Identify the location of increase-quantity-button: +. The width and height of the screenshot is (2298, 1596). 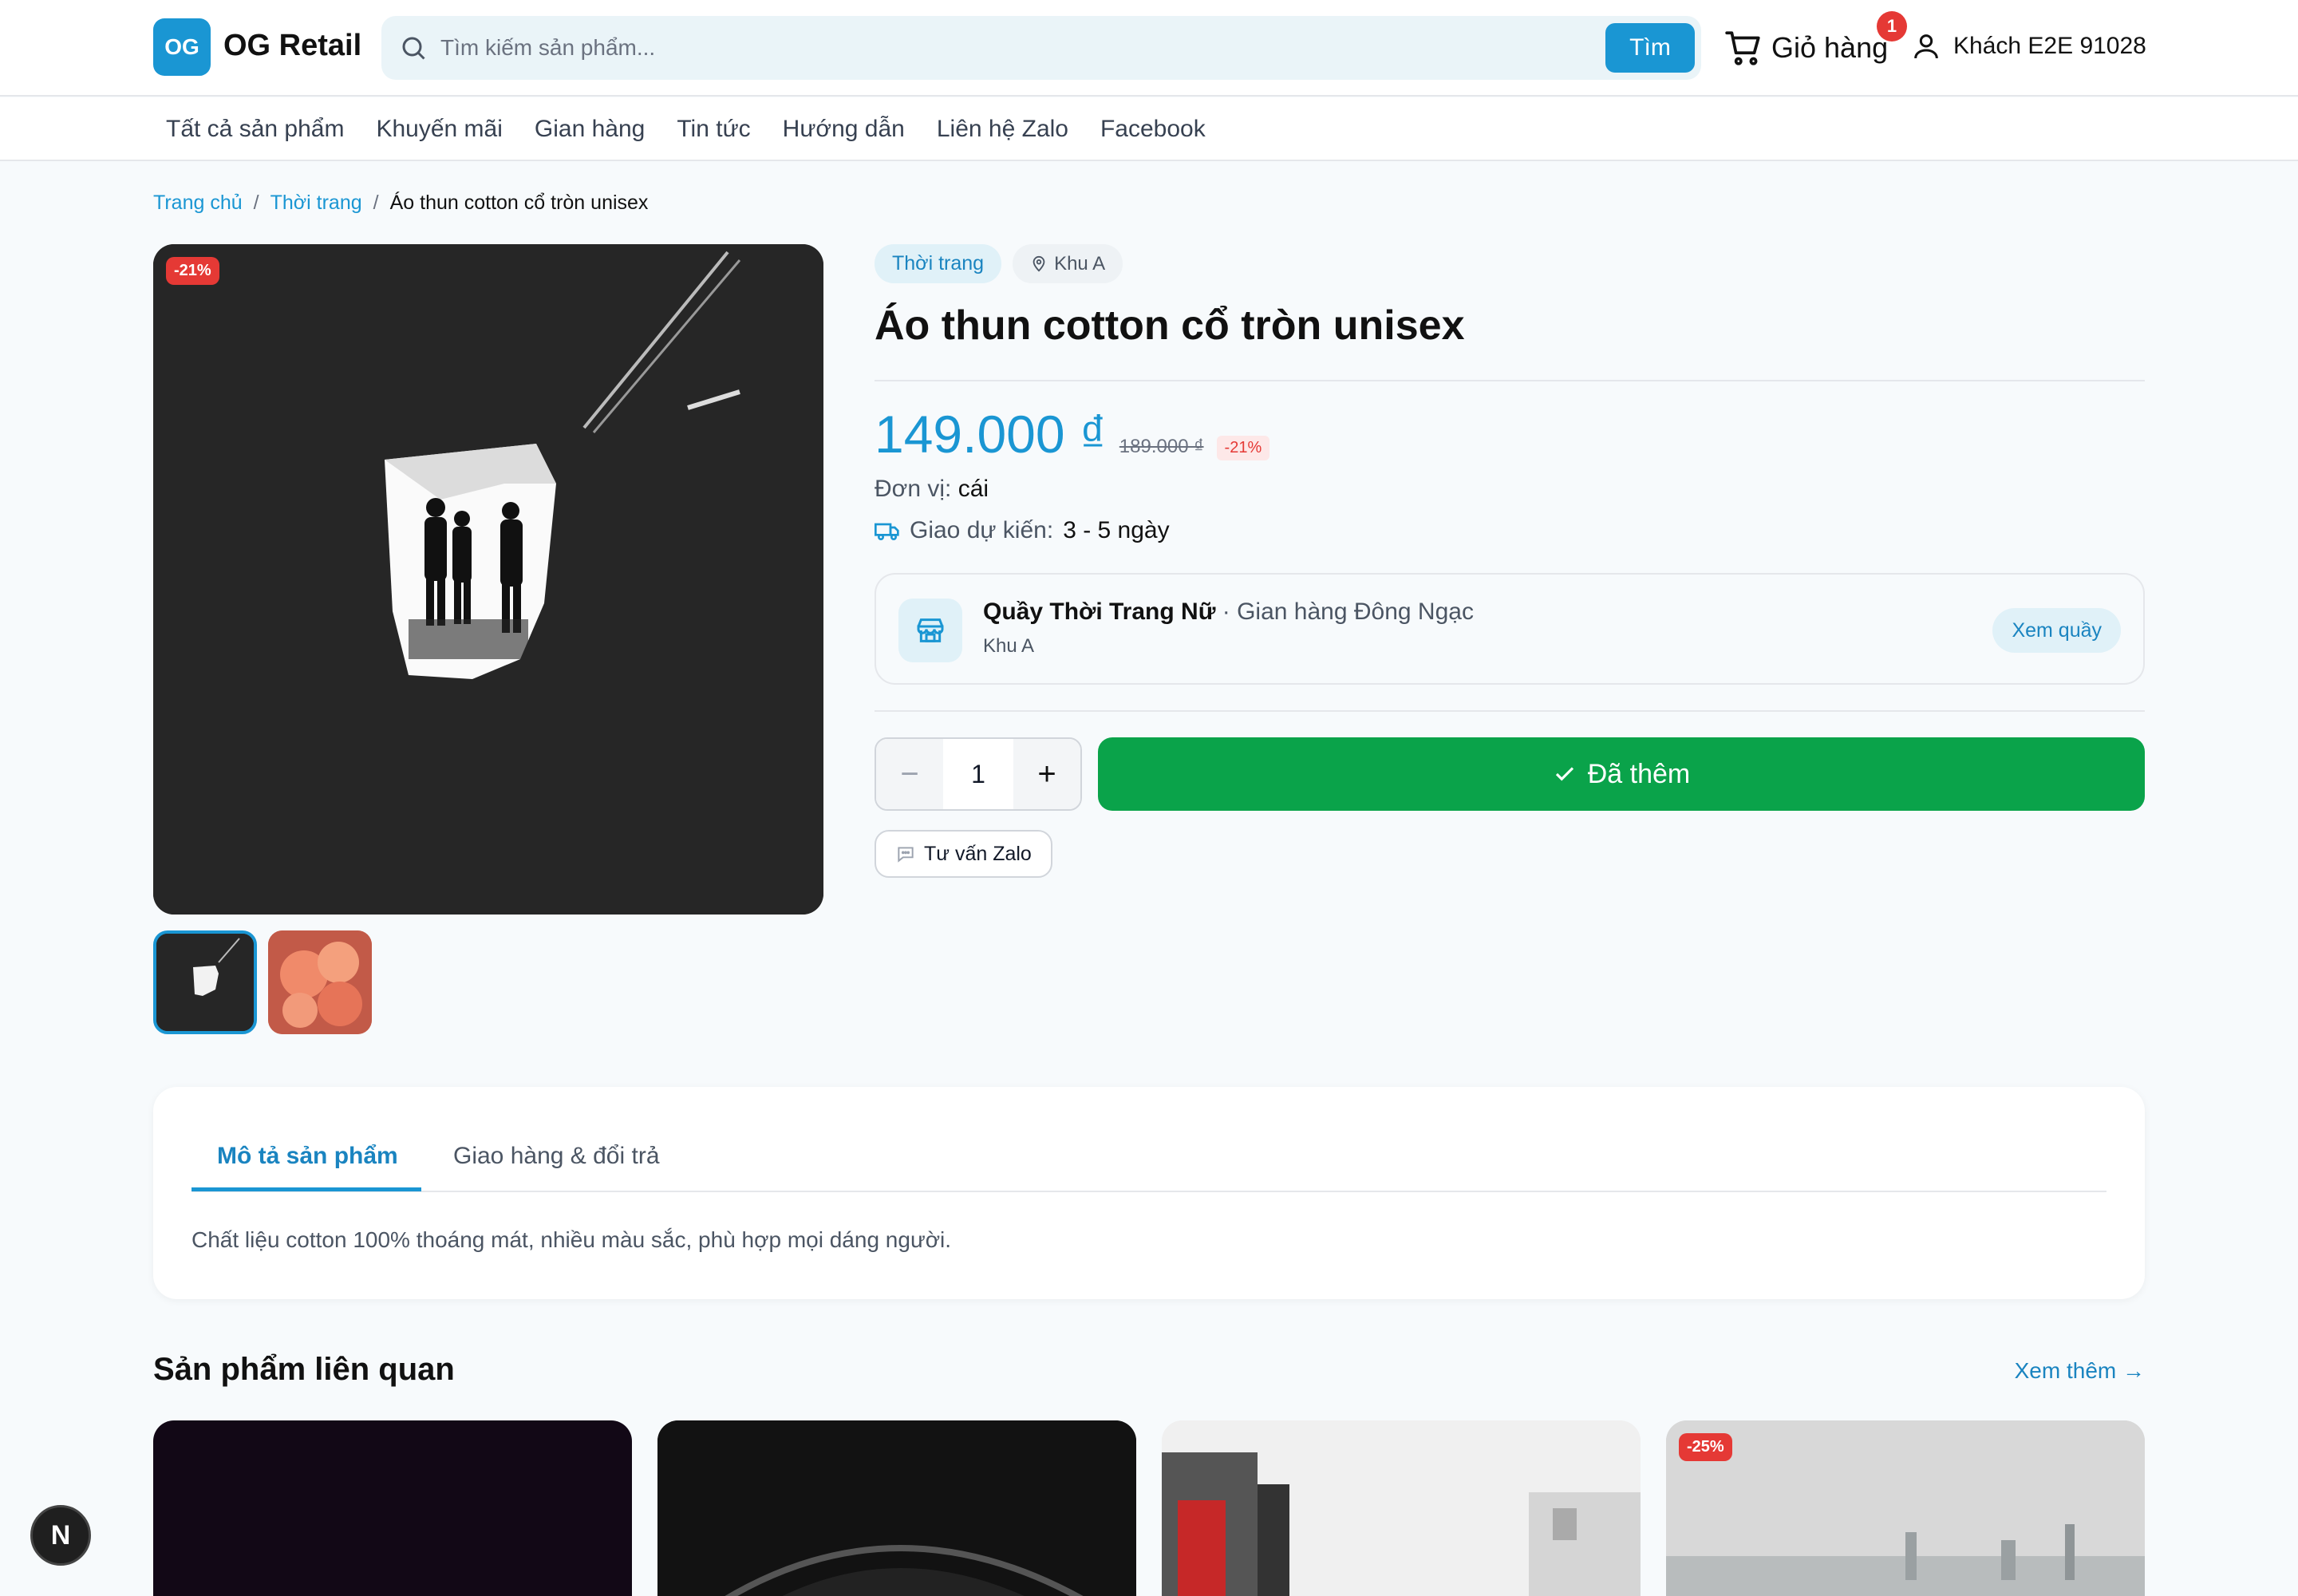
(1046, 774).